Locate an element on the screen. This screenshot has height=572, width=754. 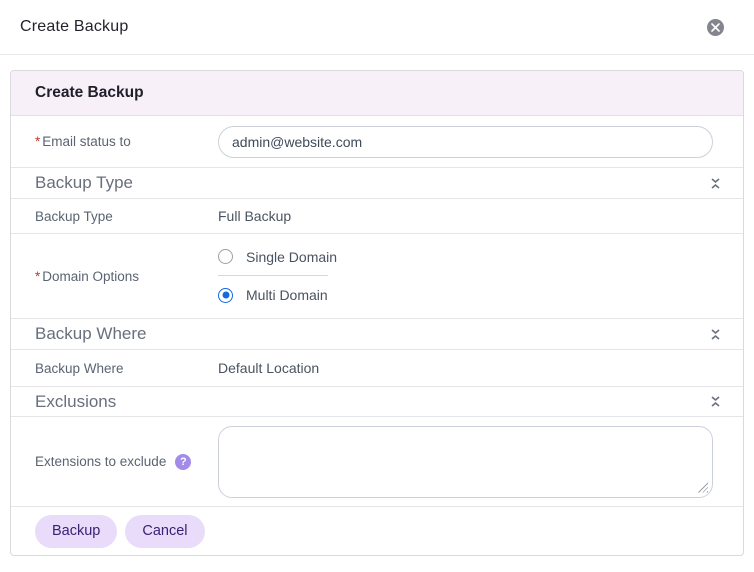
single-domain-label: Single Domain is located at coordinates (292, 256).